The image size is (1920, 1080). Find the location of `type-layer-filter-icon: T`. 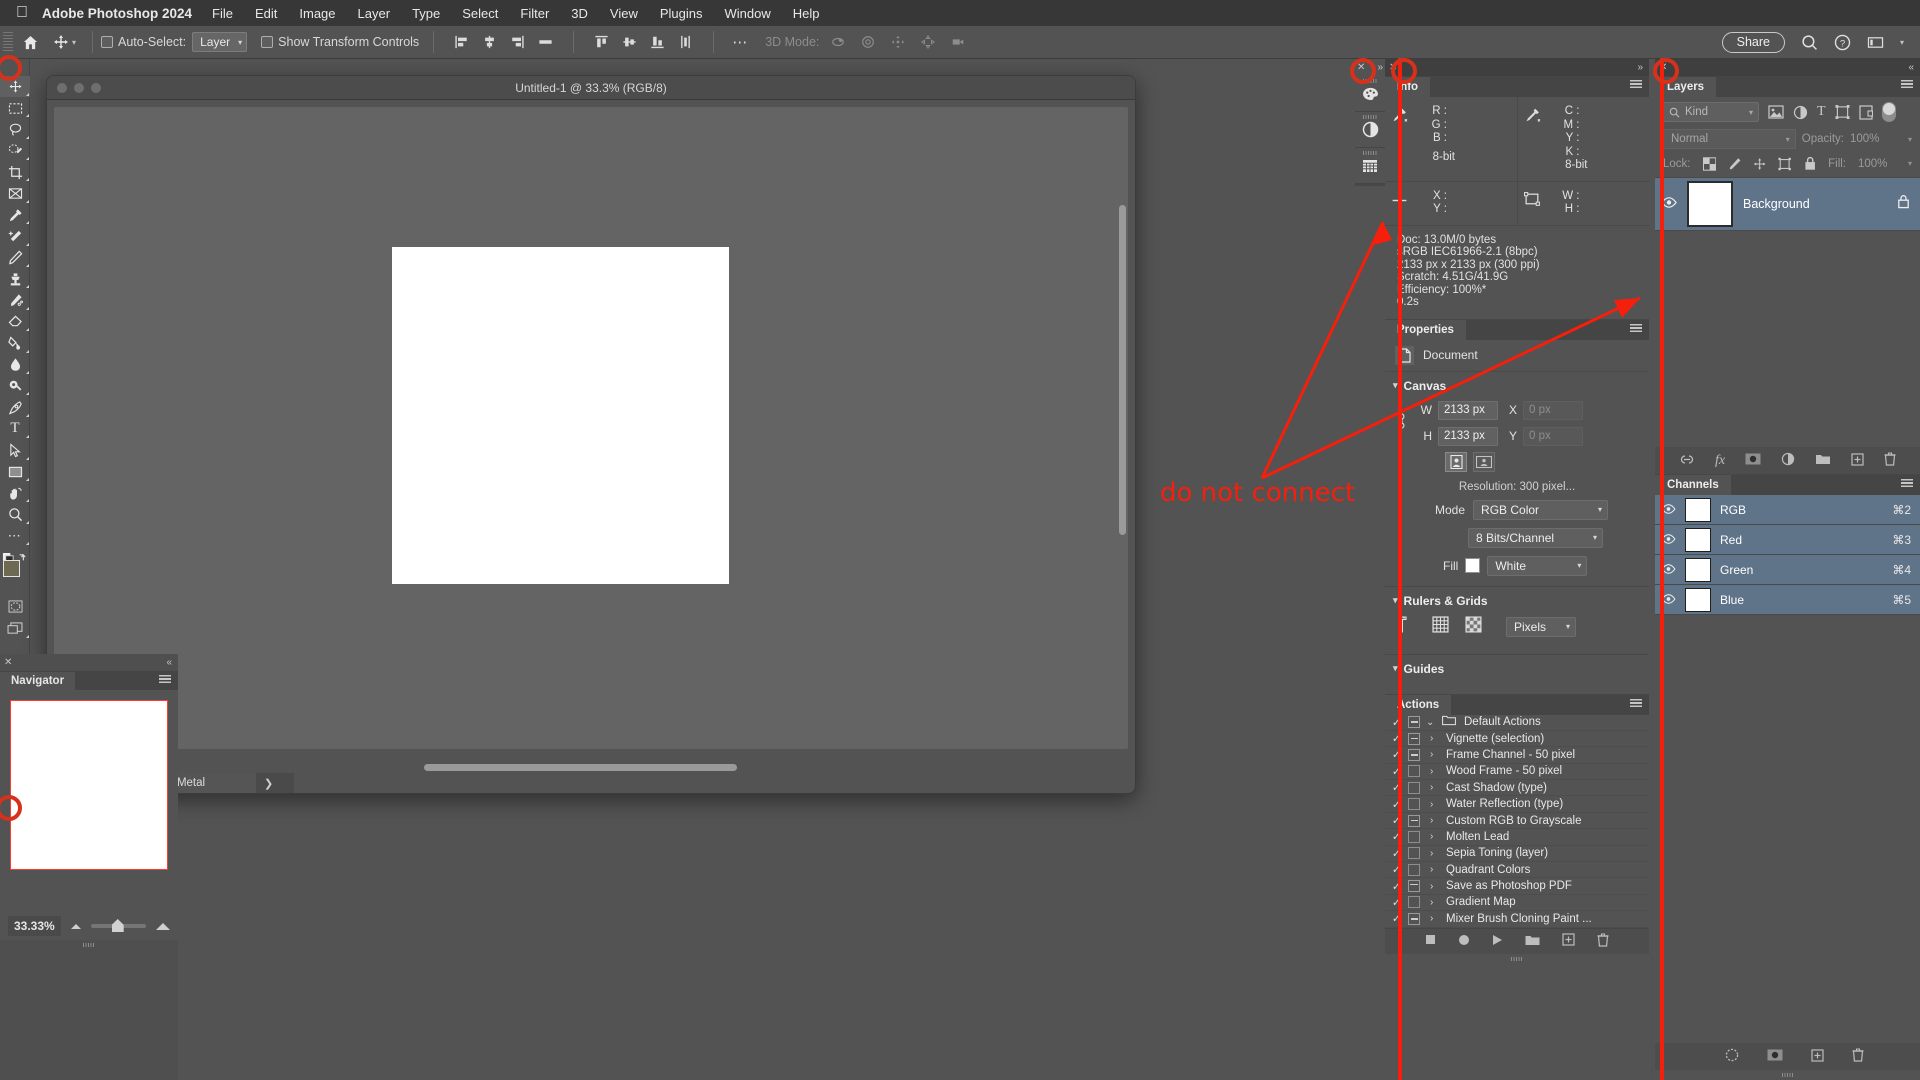

type-layer-filter-icon: T is located at coordinates (1821, 112).